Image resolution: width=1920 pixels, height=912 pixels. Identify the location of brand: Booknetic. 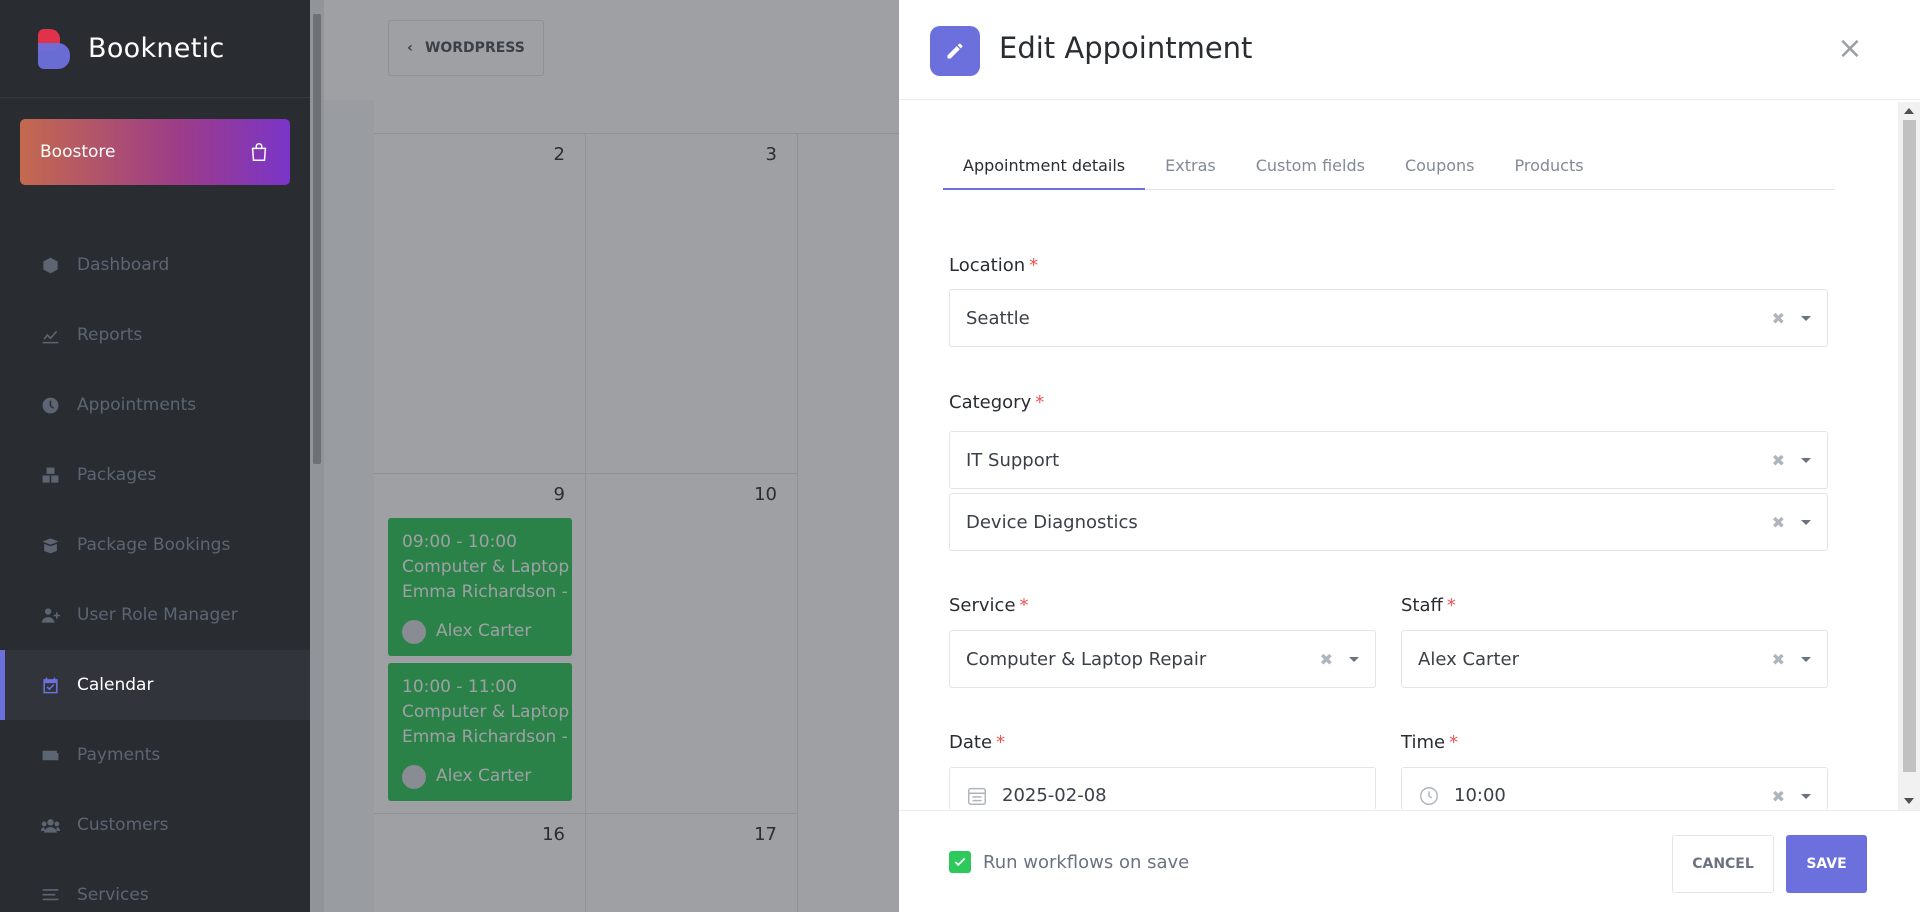
(155, 49).